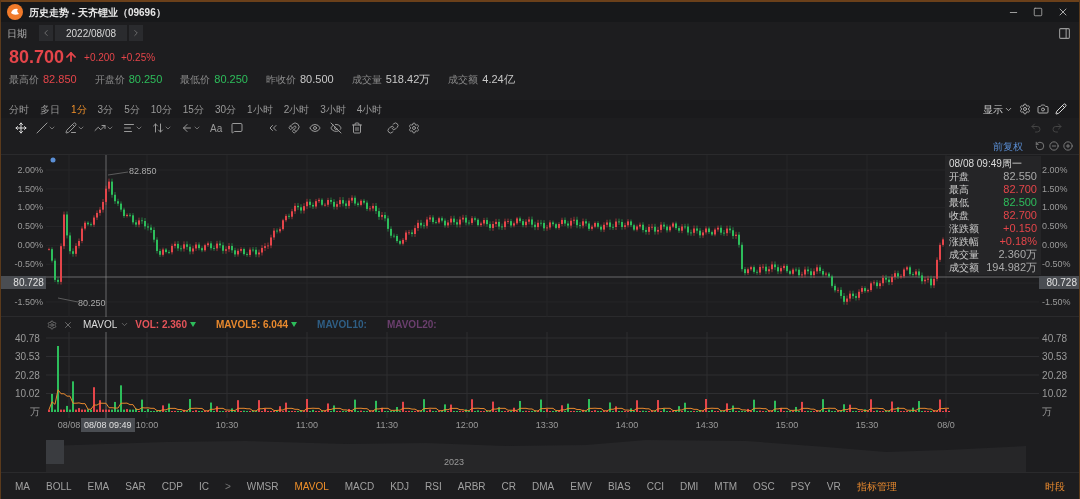  Describe the element at coordinates (69, 425) in the screenshot. I see `time-label: 08/08` at that location.